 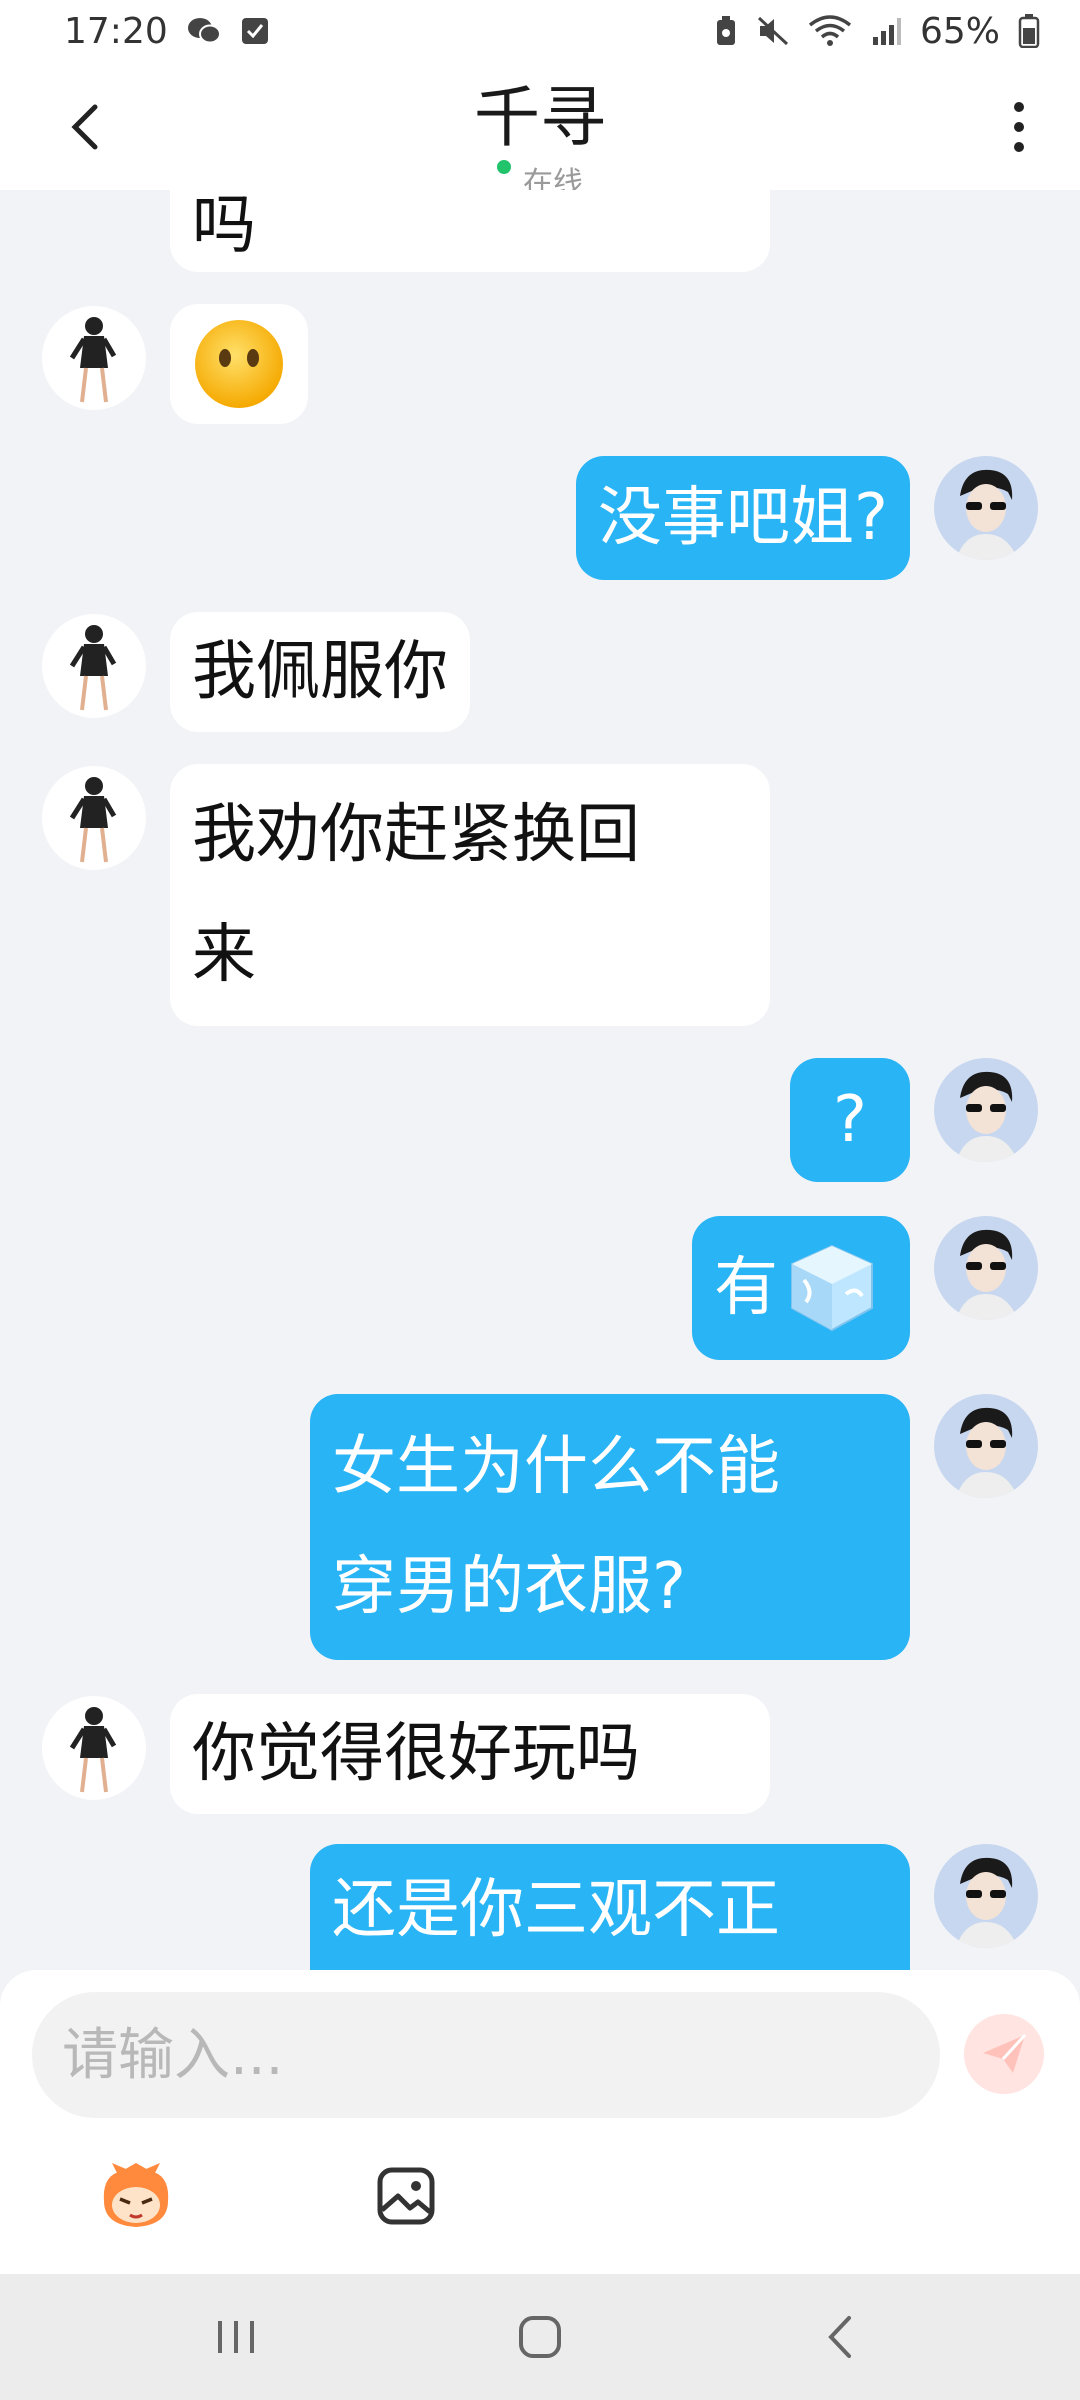 I want to click on mute-icon, so click(x=773, y=31).